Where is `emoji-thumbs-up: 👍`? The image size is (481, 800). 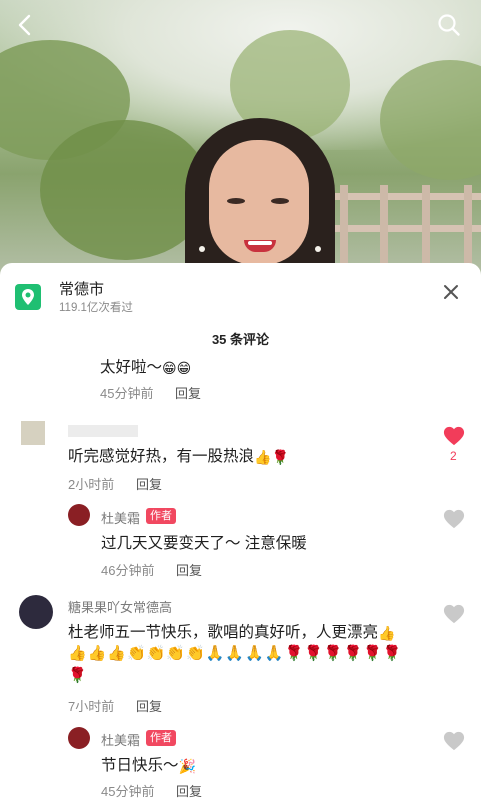
emoji-thumbs-up: 👍 is located at coordinates (387, 633).